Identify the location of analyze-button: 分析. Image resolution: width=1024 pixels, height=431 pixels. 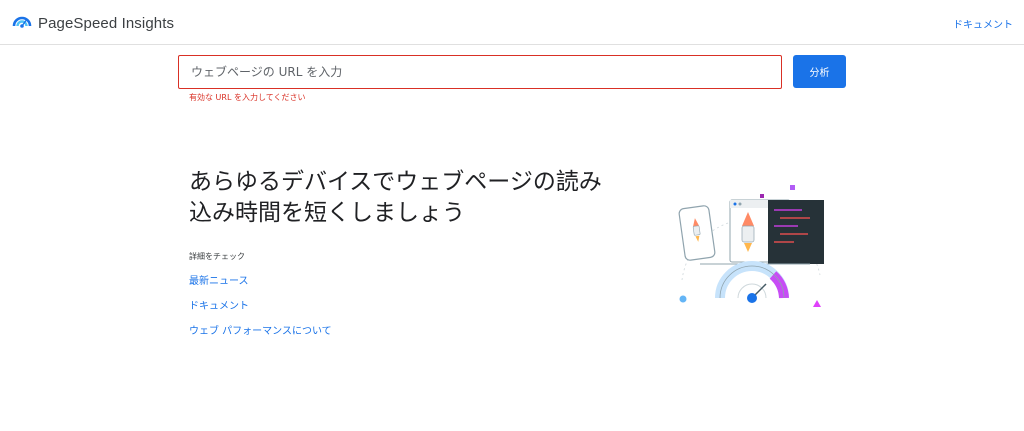
(819, 71).